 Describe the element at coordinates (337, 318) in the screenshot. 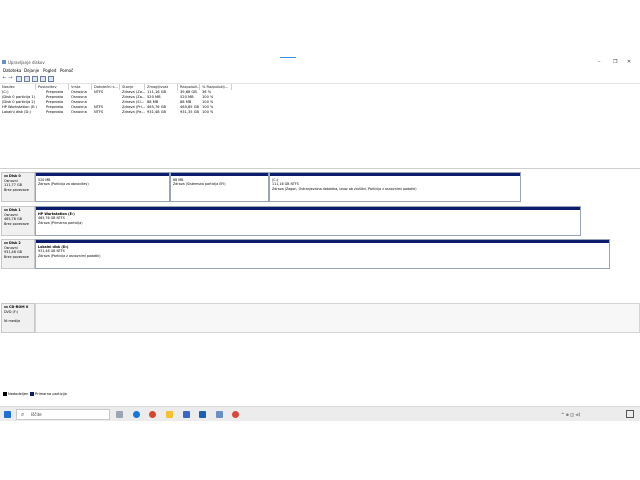

I see `cdrom-area` at that location.